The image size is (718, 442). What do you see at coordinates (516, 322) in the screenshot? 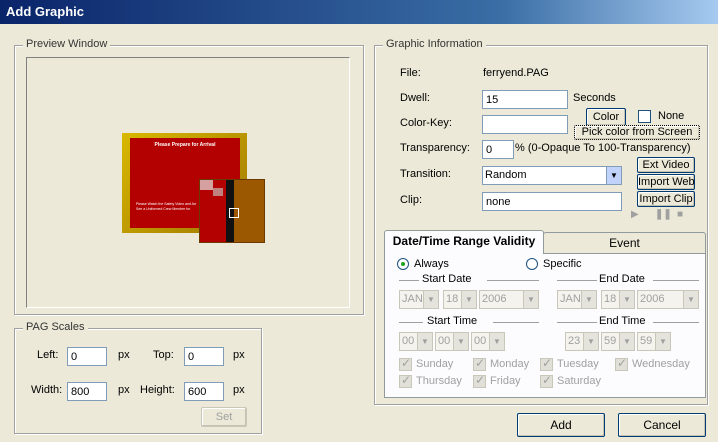
I see `start-time-rule-right` at bounding box center [516, 322].